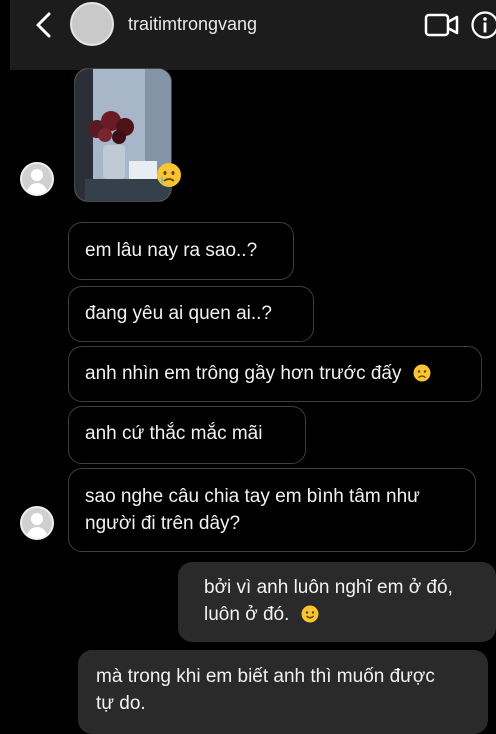 This screenshot has height=734, width=496. I want to click on message-text-line: bởi vì anh luôn nghĩ em ở đó,, so click(328, 587).